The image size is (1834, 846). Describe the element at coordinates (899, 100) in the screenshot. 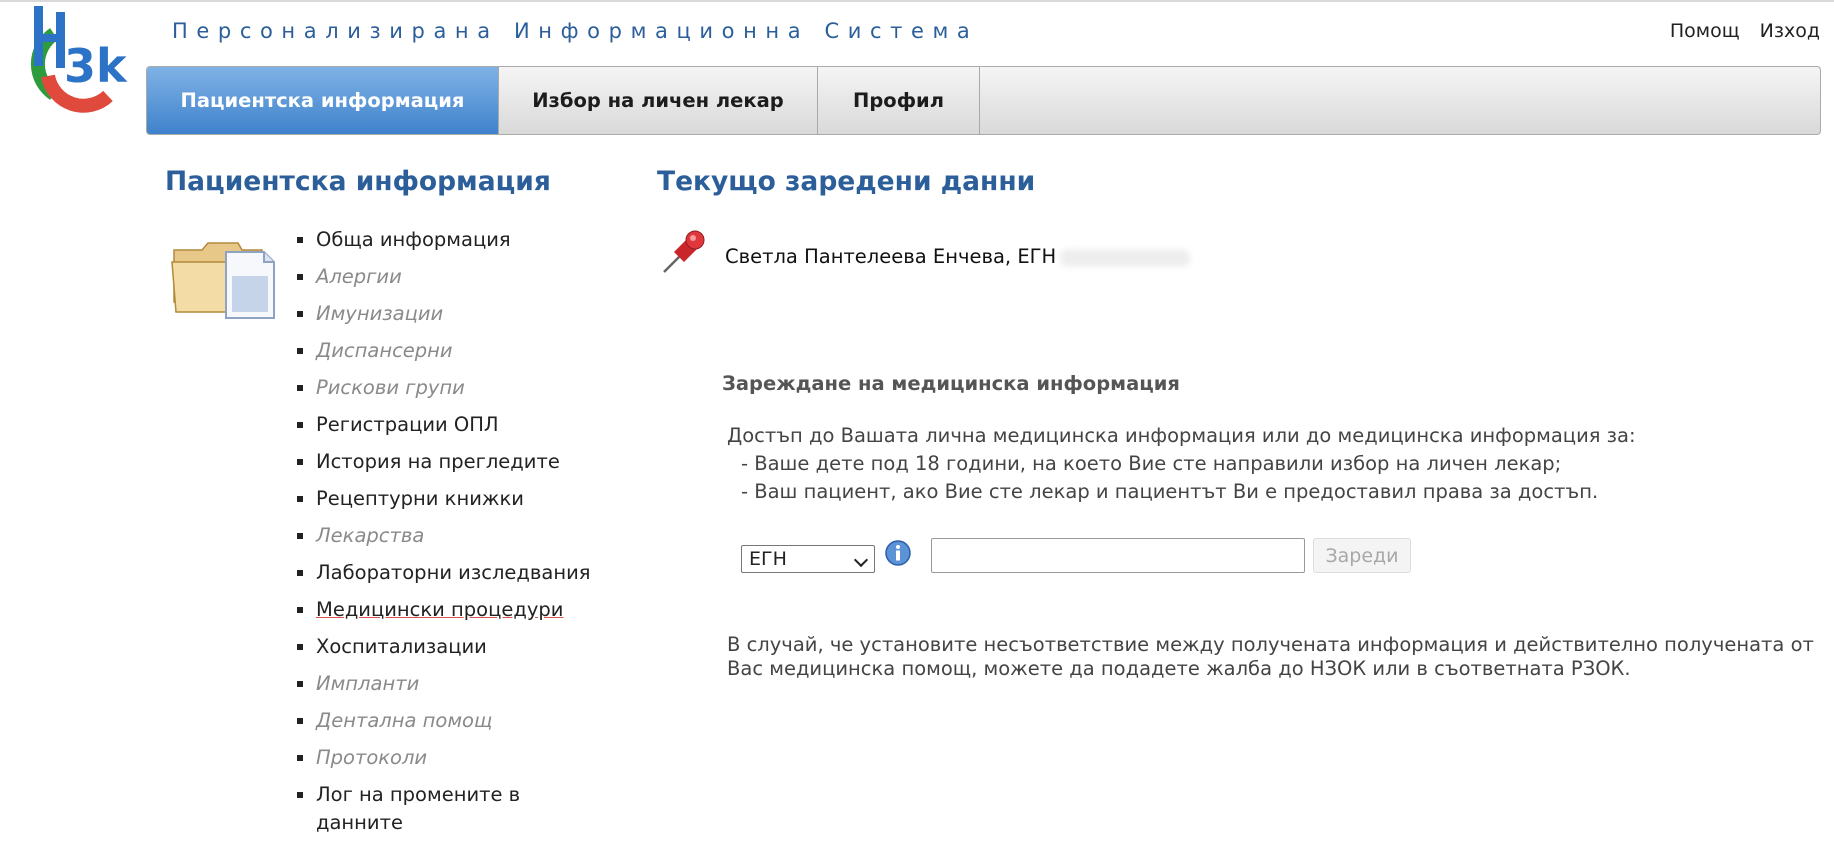

I see `tab-profile: Профил` at that location.